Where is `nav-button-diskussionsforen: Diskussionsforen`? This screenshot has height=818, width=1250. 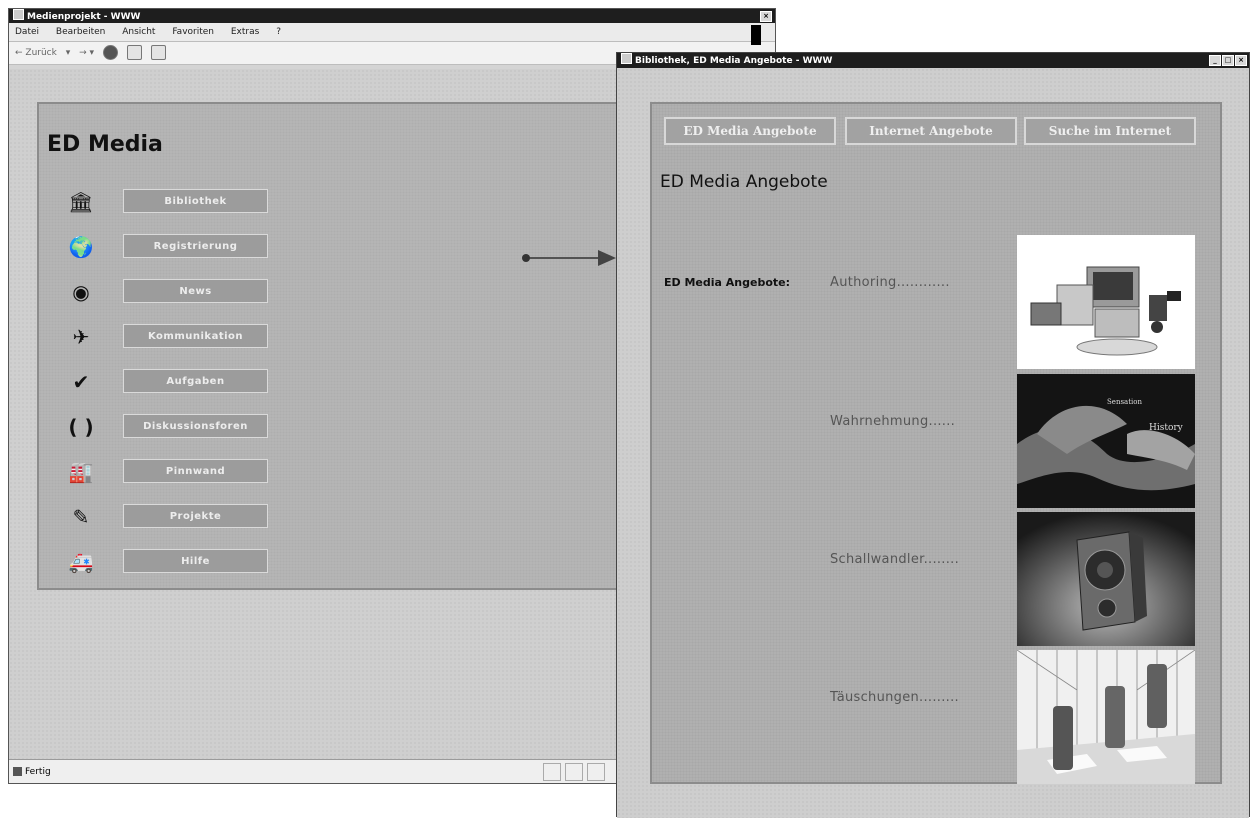
nav-button-diskussionsforen: Diskussionsforen is located at coordinates (195, 426).